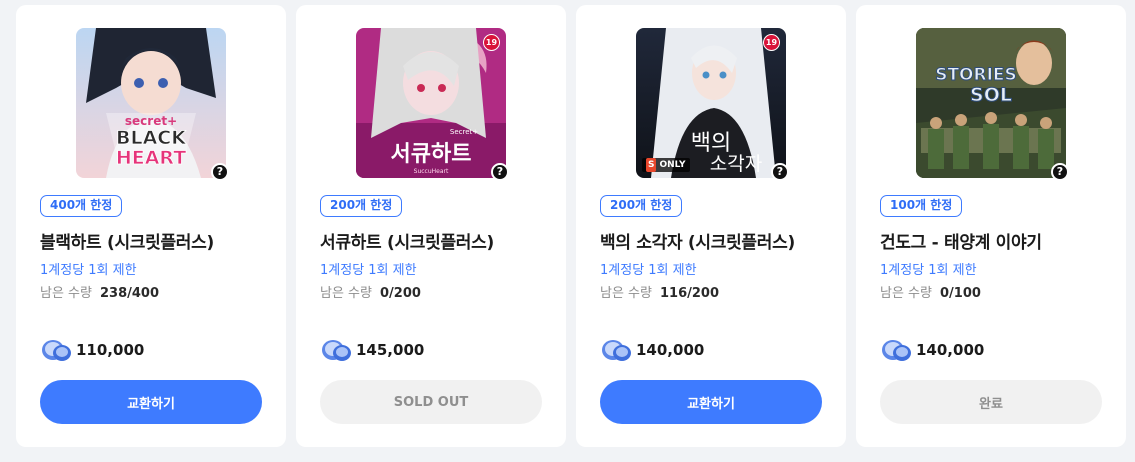  I want to click on price: 110,000, so click(92, 350).